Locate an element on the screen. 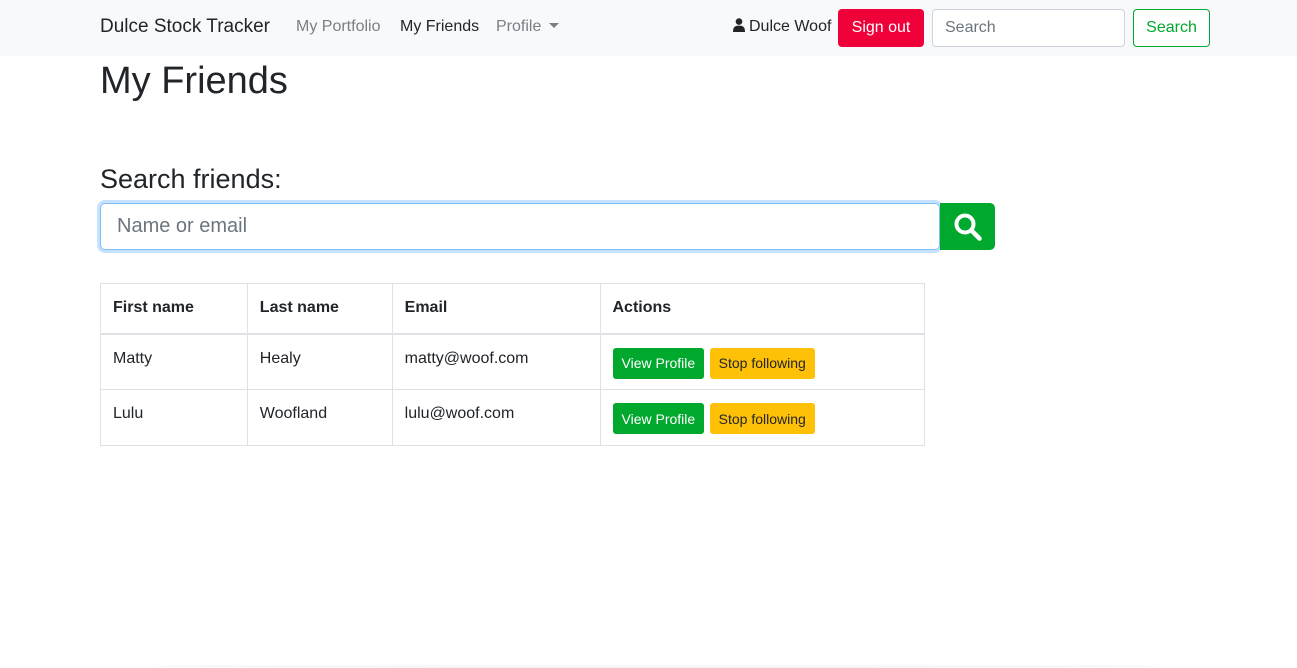 The image size is (1297, 668). cell-first-name: Matty is located at coordinates (174, 361).